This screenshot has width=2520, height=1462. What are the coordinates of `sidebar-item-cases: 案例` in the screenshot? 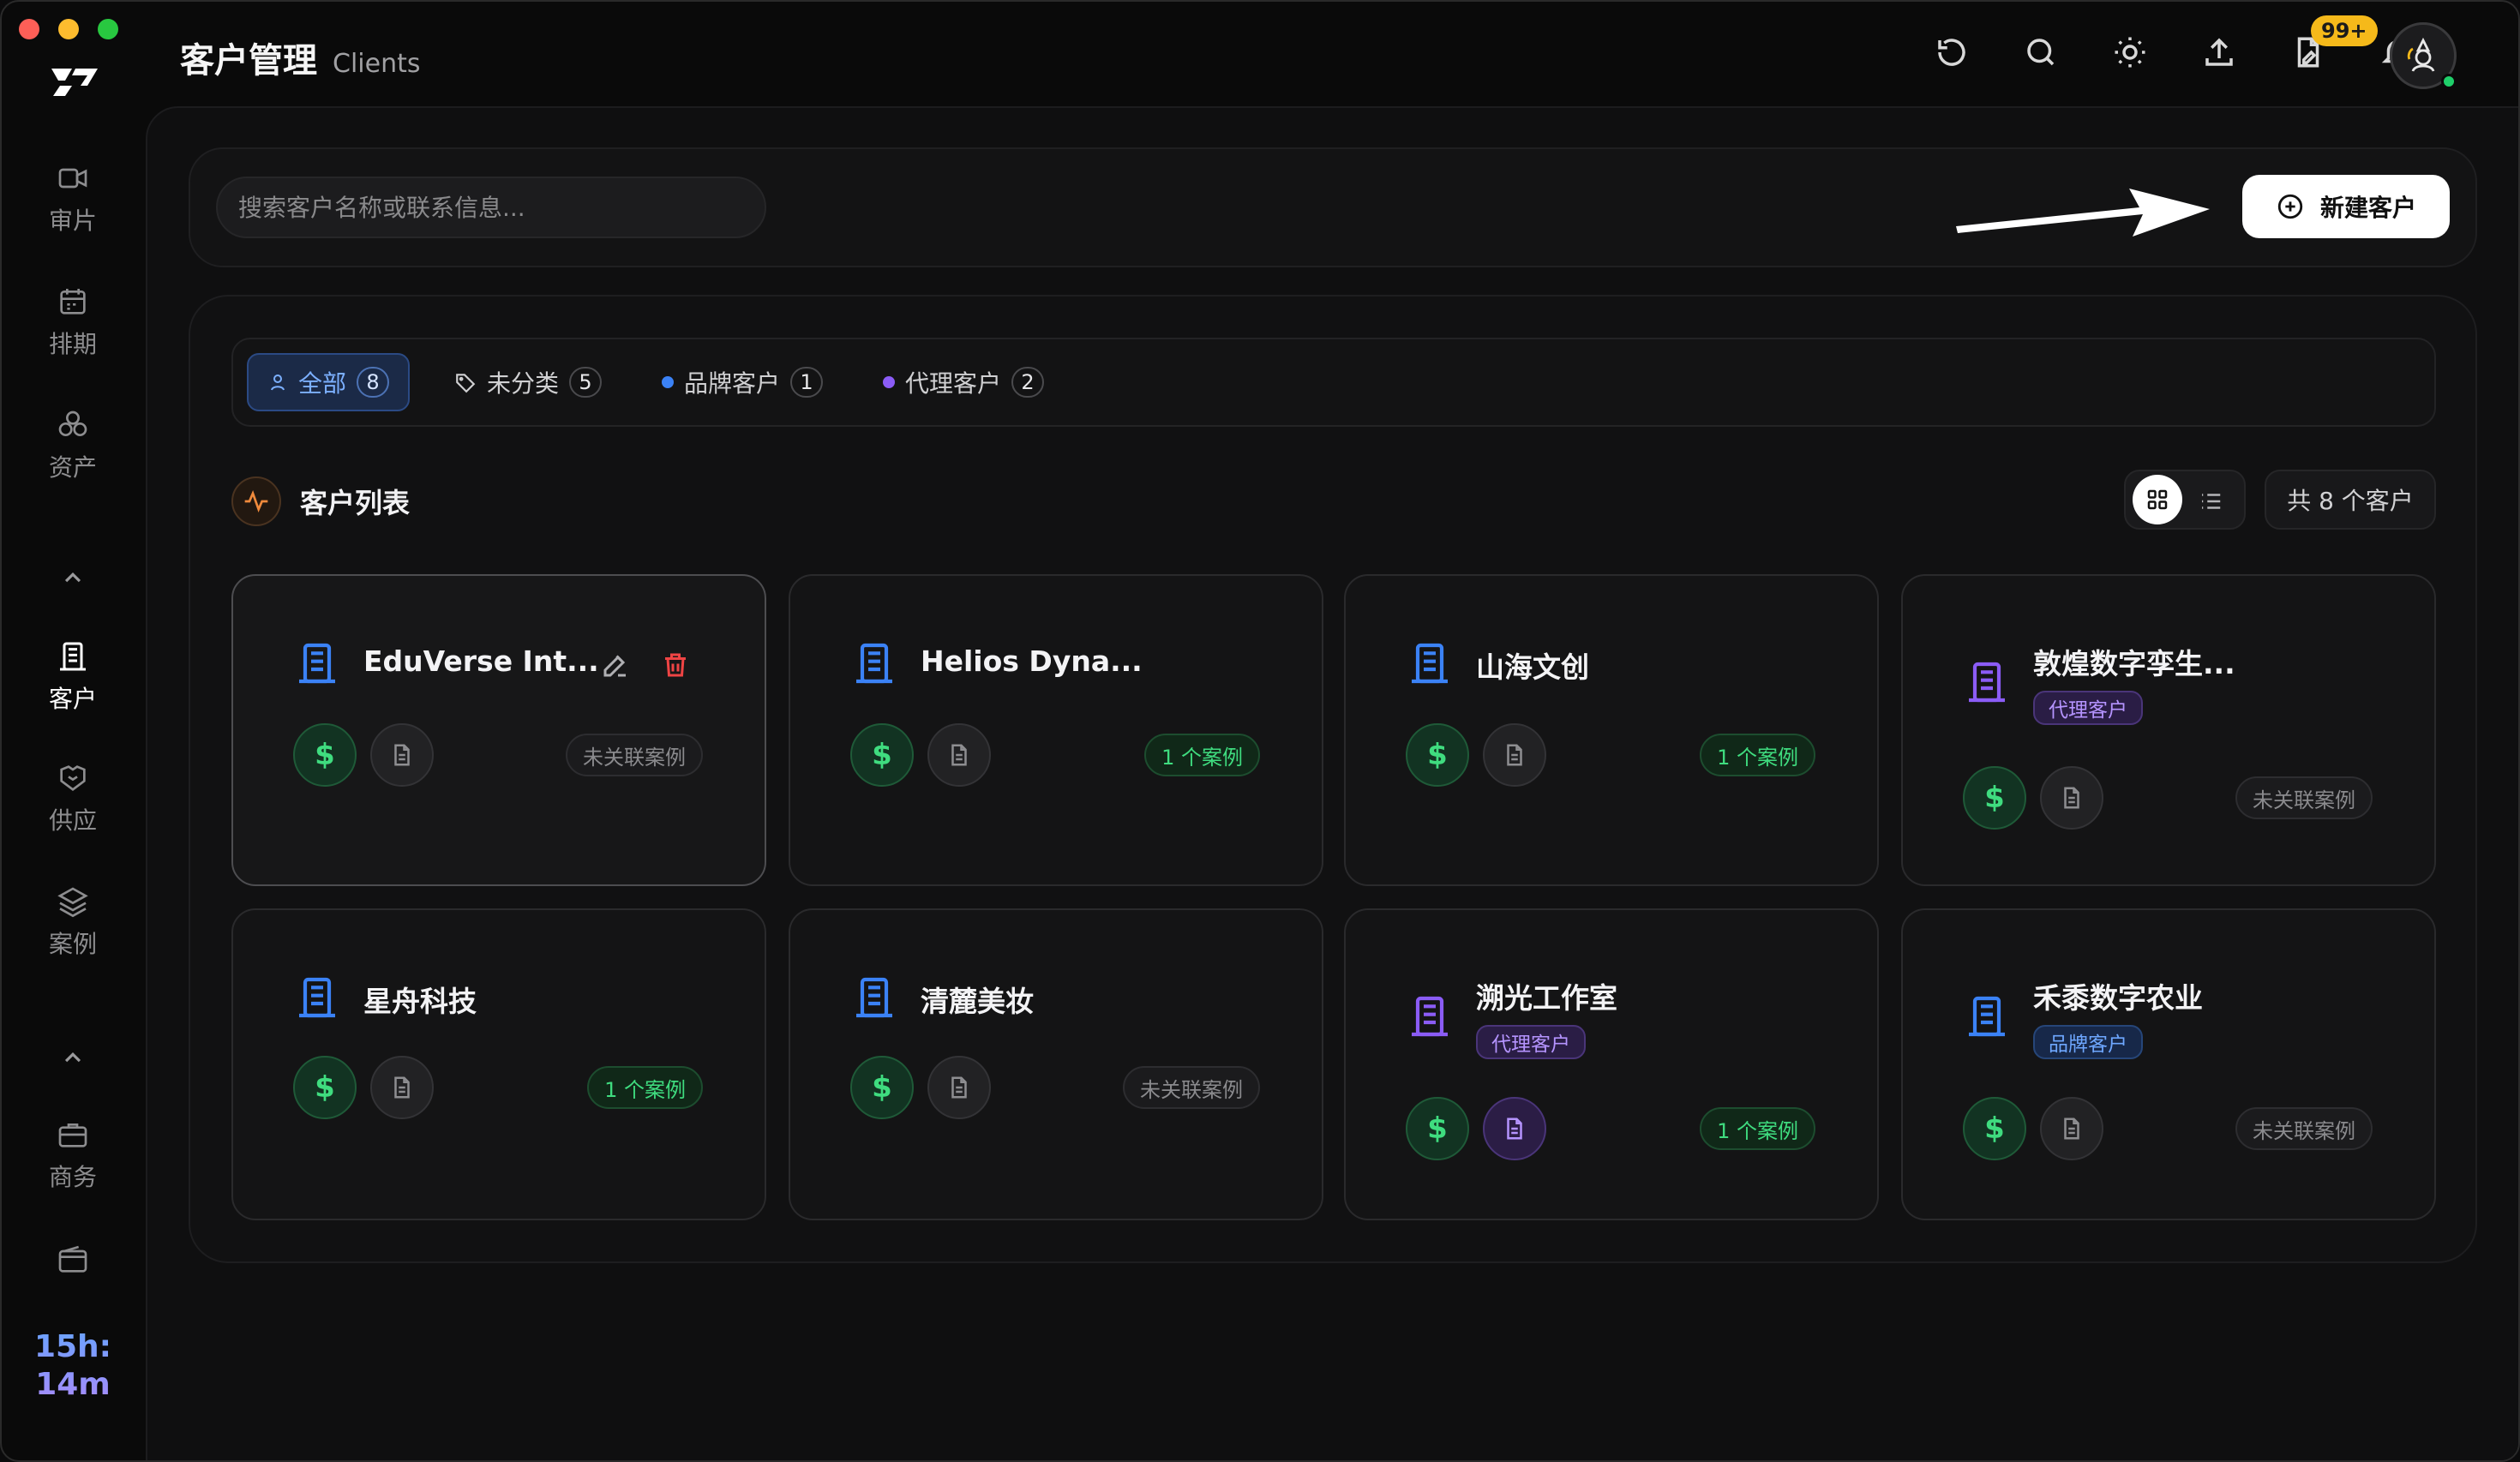 It's located at (73, 922).